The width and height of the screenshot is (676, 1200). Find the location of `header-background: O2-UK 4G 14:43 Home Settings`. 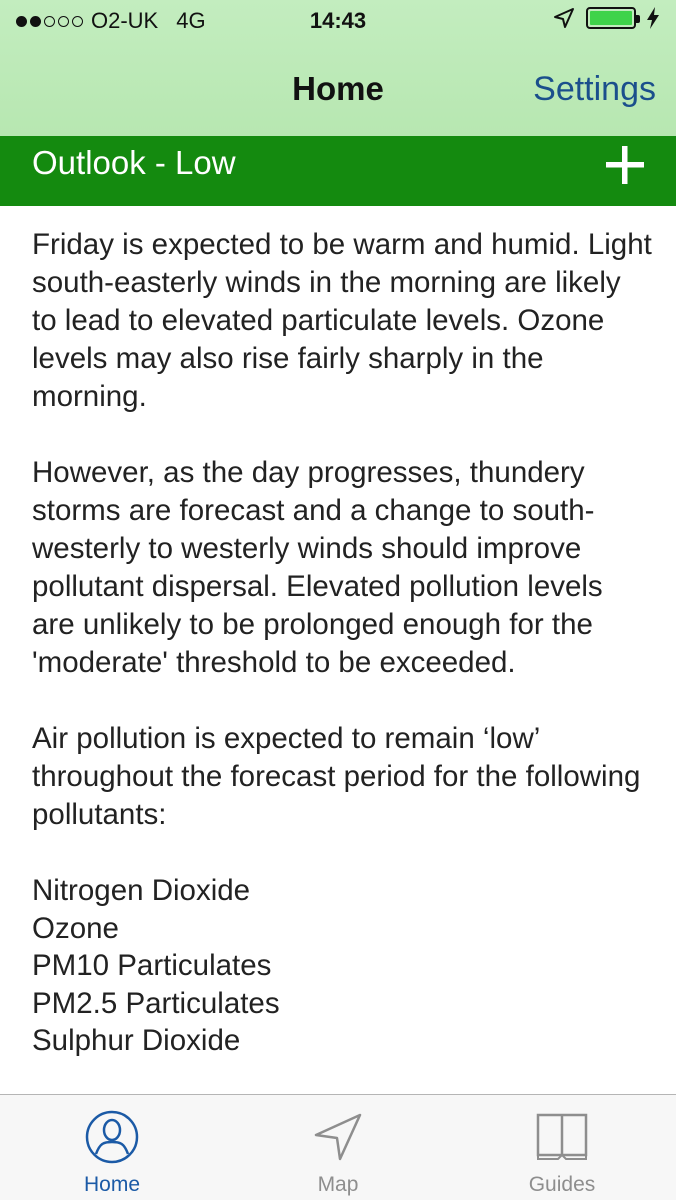

header-background: O2-UK 4G 14:43 Home Settings is located at coordinates (338, 68).